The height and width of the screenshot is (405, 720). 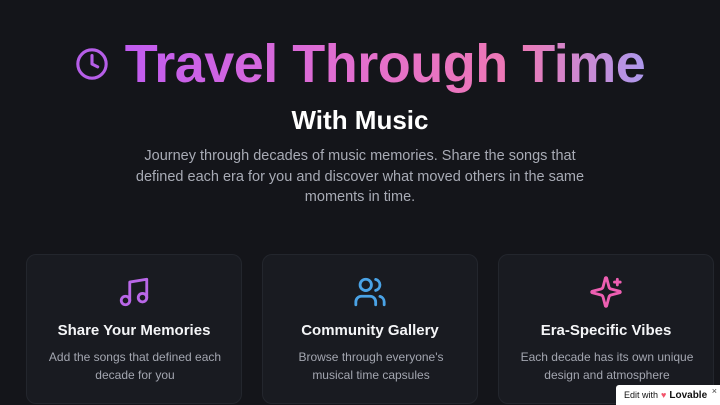 I want to click on badge-brand: Lovable, so click(x=688, y=395).